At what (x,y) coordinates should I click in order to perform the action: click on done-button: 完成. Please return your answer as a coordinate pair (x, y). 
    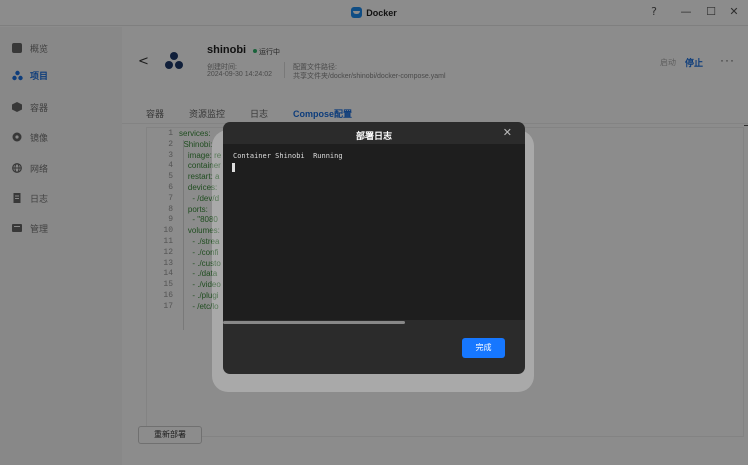
    Looking at the image, I should click on (483, 348).